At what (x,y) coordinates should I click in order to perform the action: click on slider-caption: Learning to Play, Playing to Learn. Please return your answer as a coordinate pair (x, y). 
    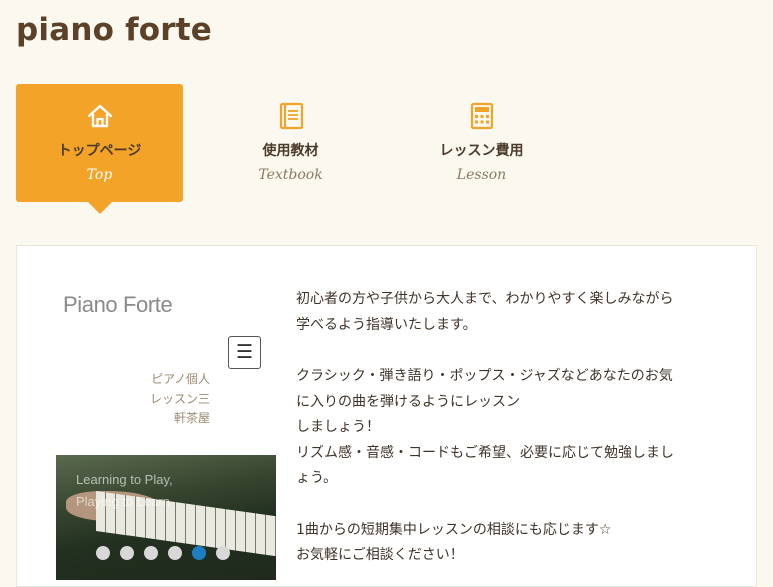
    Looking at the image, I should click on (124, 491).